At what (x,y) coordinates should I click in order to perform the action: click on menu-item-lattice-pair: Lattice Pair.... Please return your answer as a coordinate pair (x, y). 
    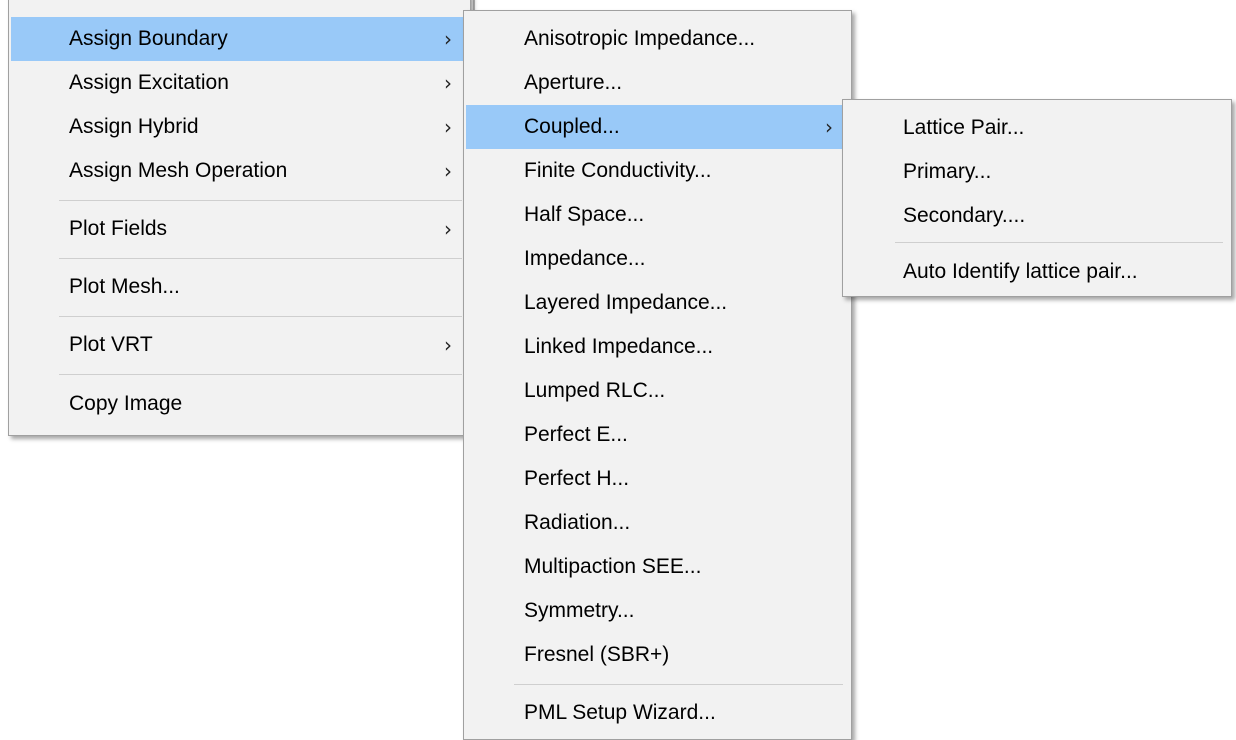
    Looking at the image, I should click on (1037, 128).